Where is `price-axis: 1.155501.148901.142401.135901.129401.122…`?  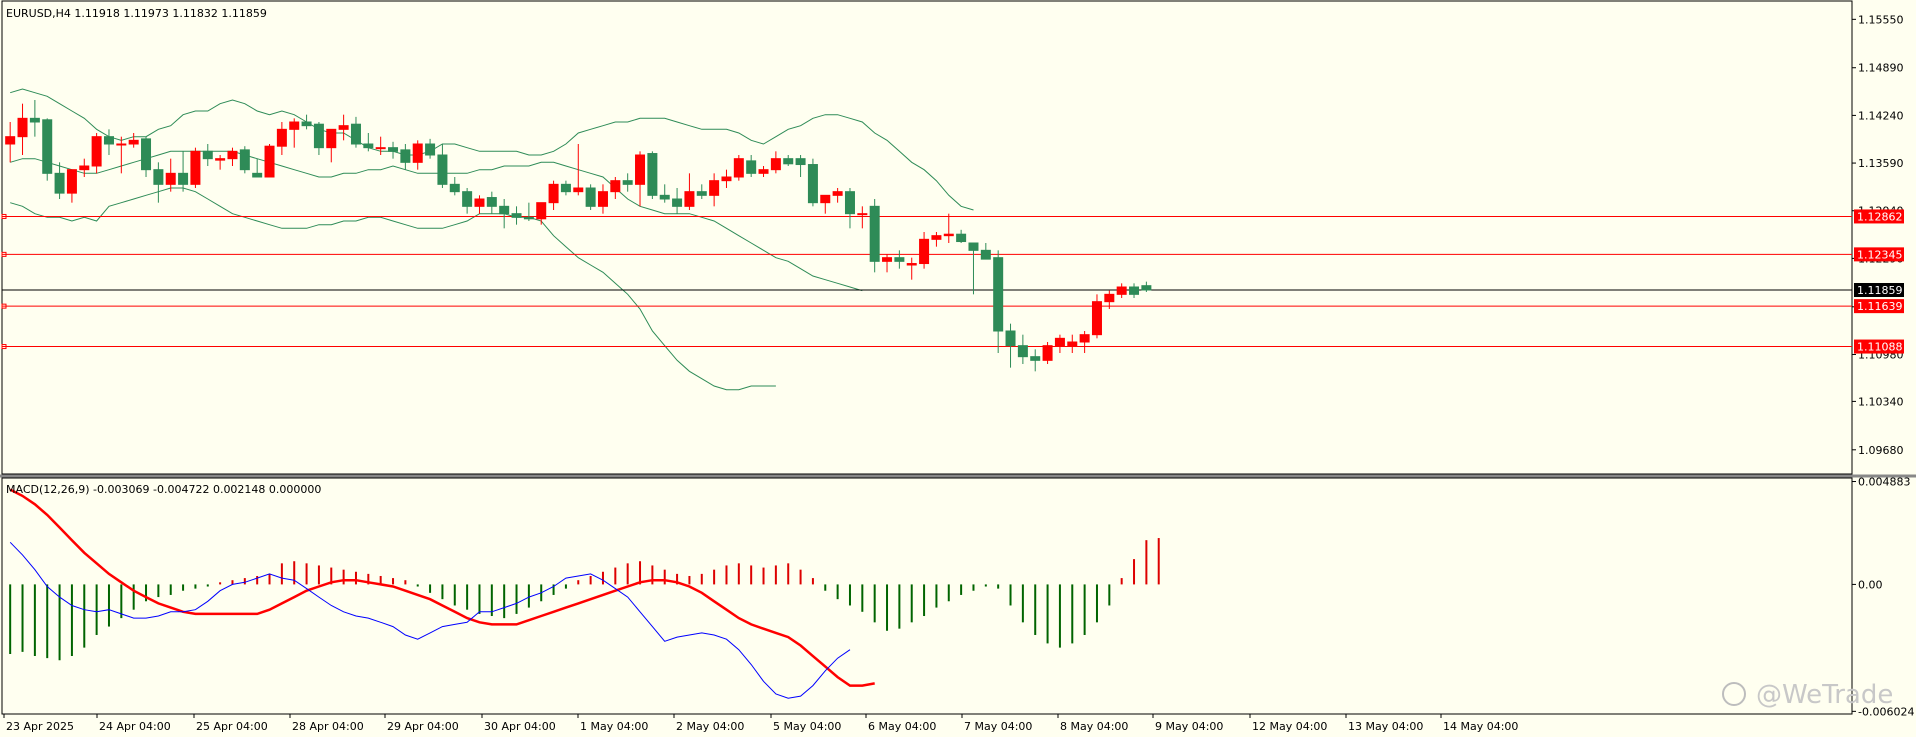 price-axis: 1.155501.148901.142401.135901.129401.122… is located at coordinates (1878, 235).